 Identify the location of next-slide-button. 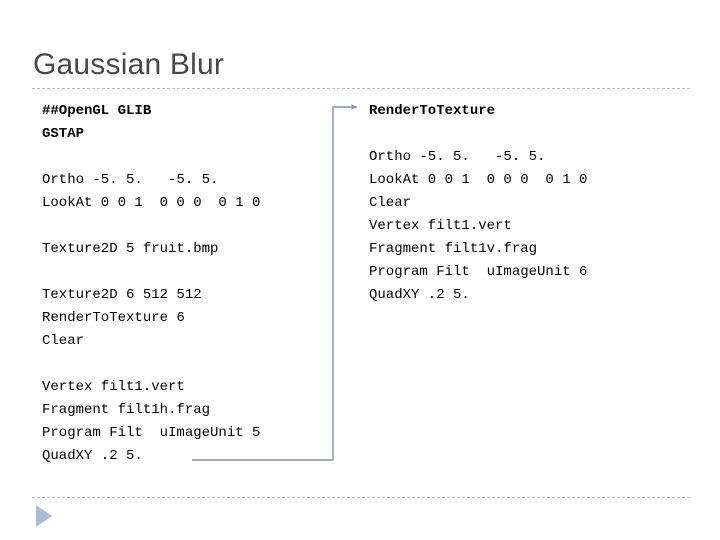
(44, 516).